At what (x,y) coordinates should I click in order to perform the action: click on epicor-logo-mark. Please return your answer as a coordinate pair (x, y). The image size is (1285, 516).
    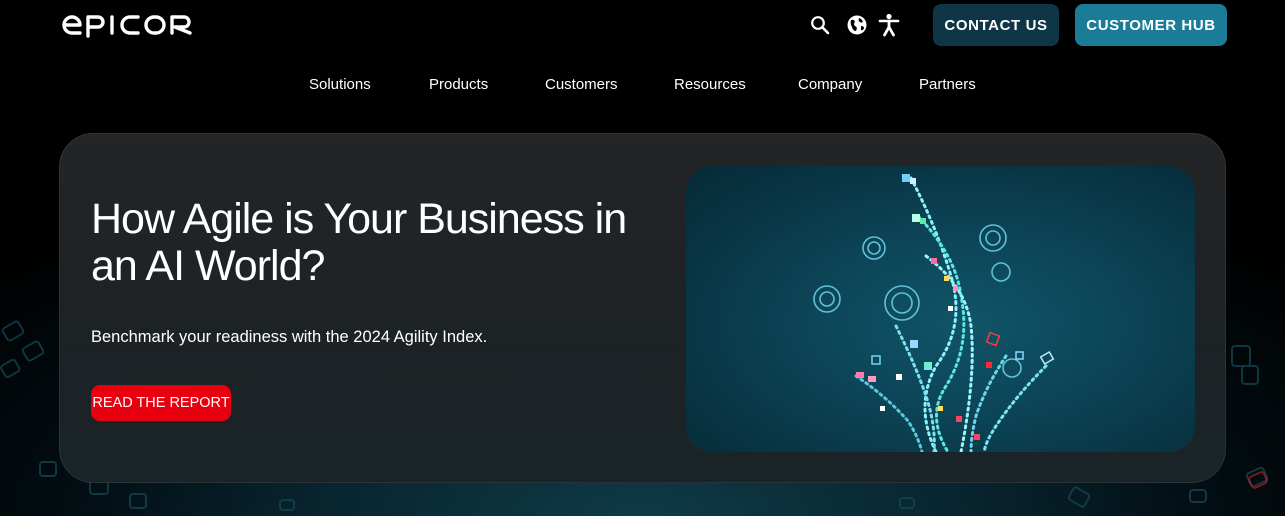
    Looking at the image, I should click on (127, 26).